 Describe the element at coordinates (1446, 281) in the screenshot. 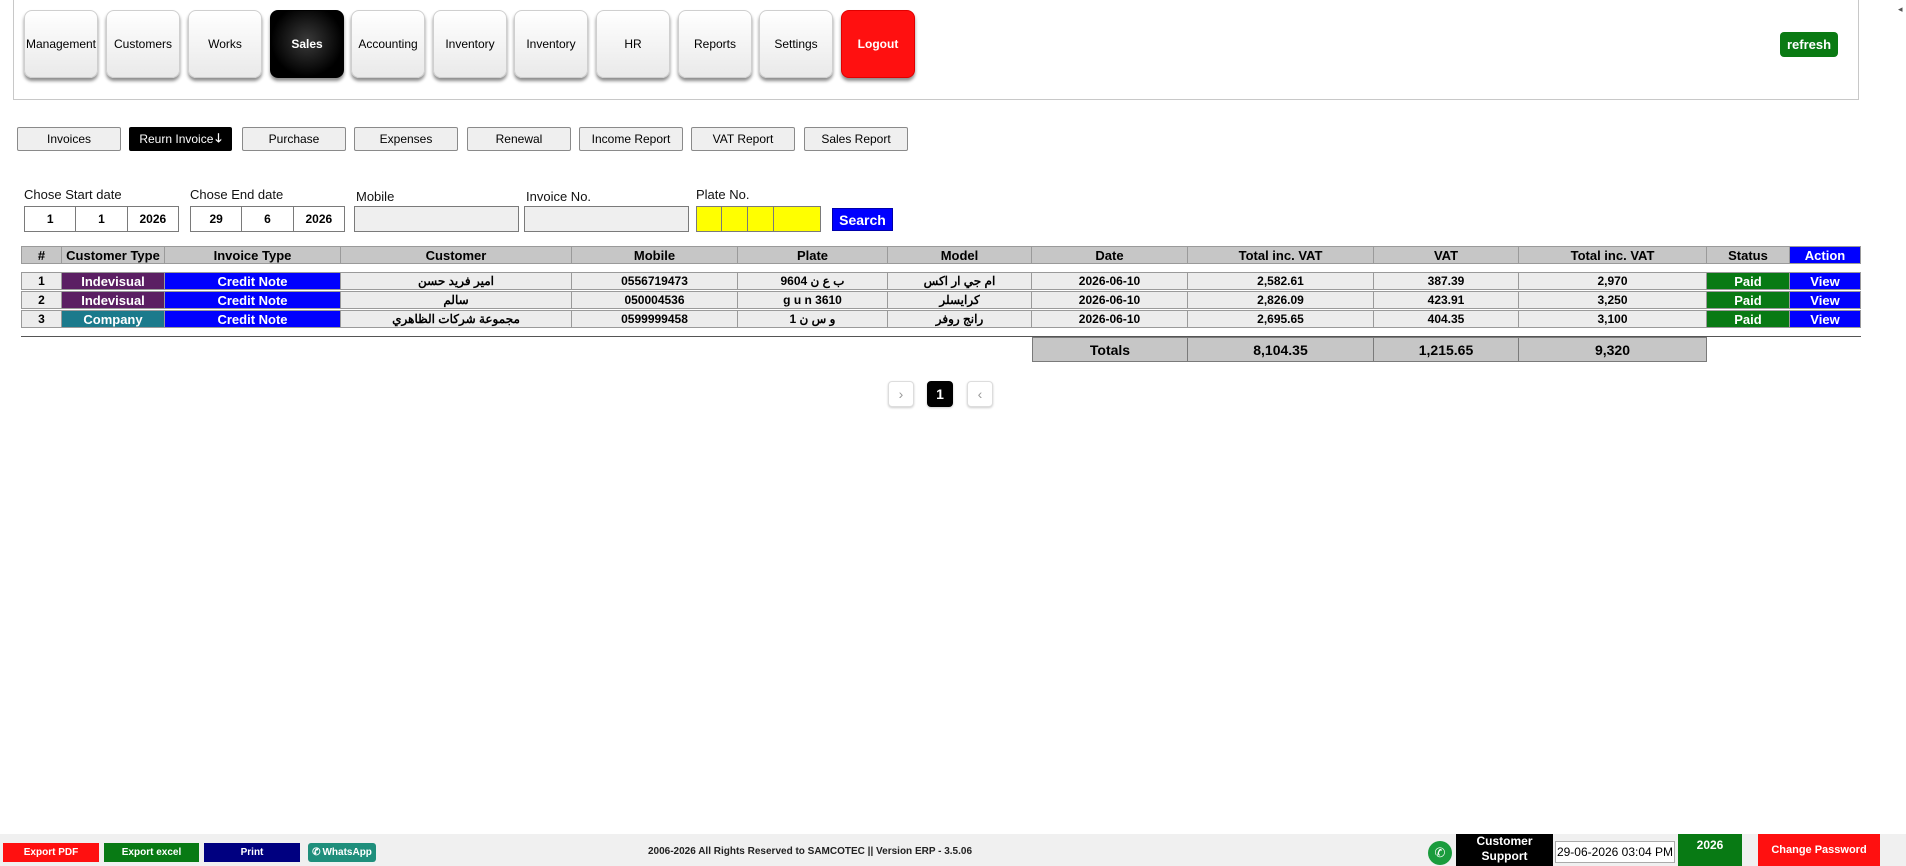

I see `vat-value: 387.39` at that location.